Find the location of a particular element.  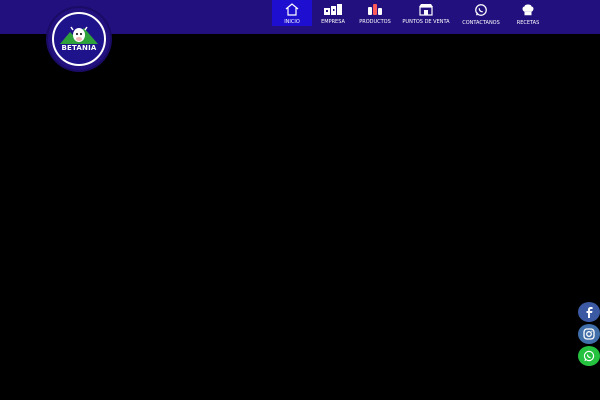

nav-item-puntos-de-venta: PUNTOS DE VENTA is located at coordinates (426, 13).